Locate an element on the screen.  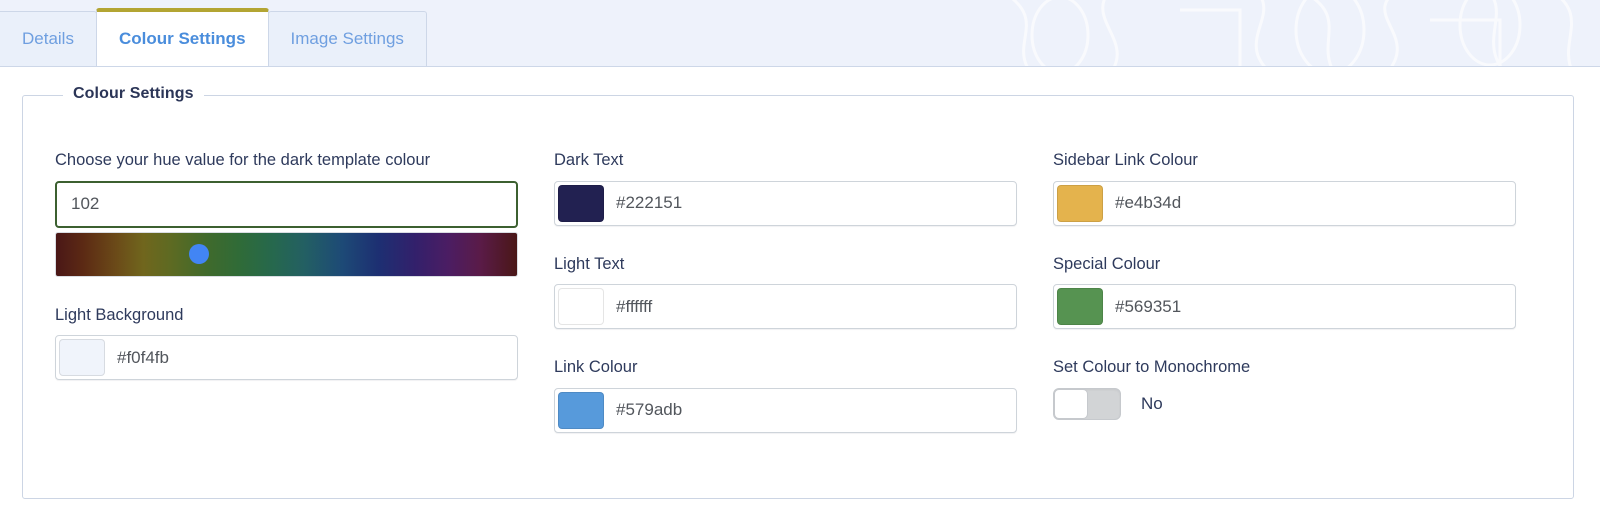
tab-details-label: Details is located at coordinates (48, 38).